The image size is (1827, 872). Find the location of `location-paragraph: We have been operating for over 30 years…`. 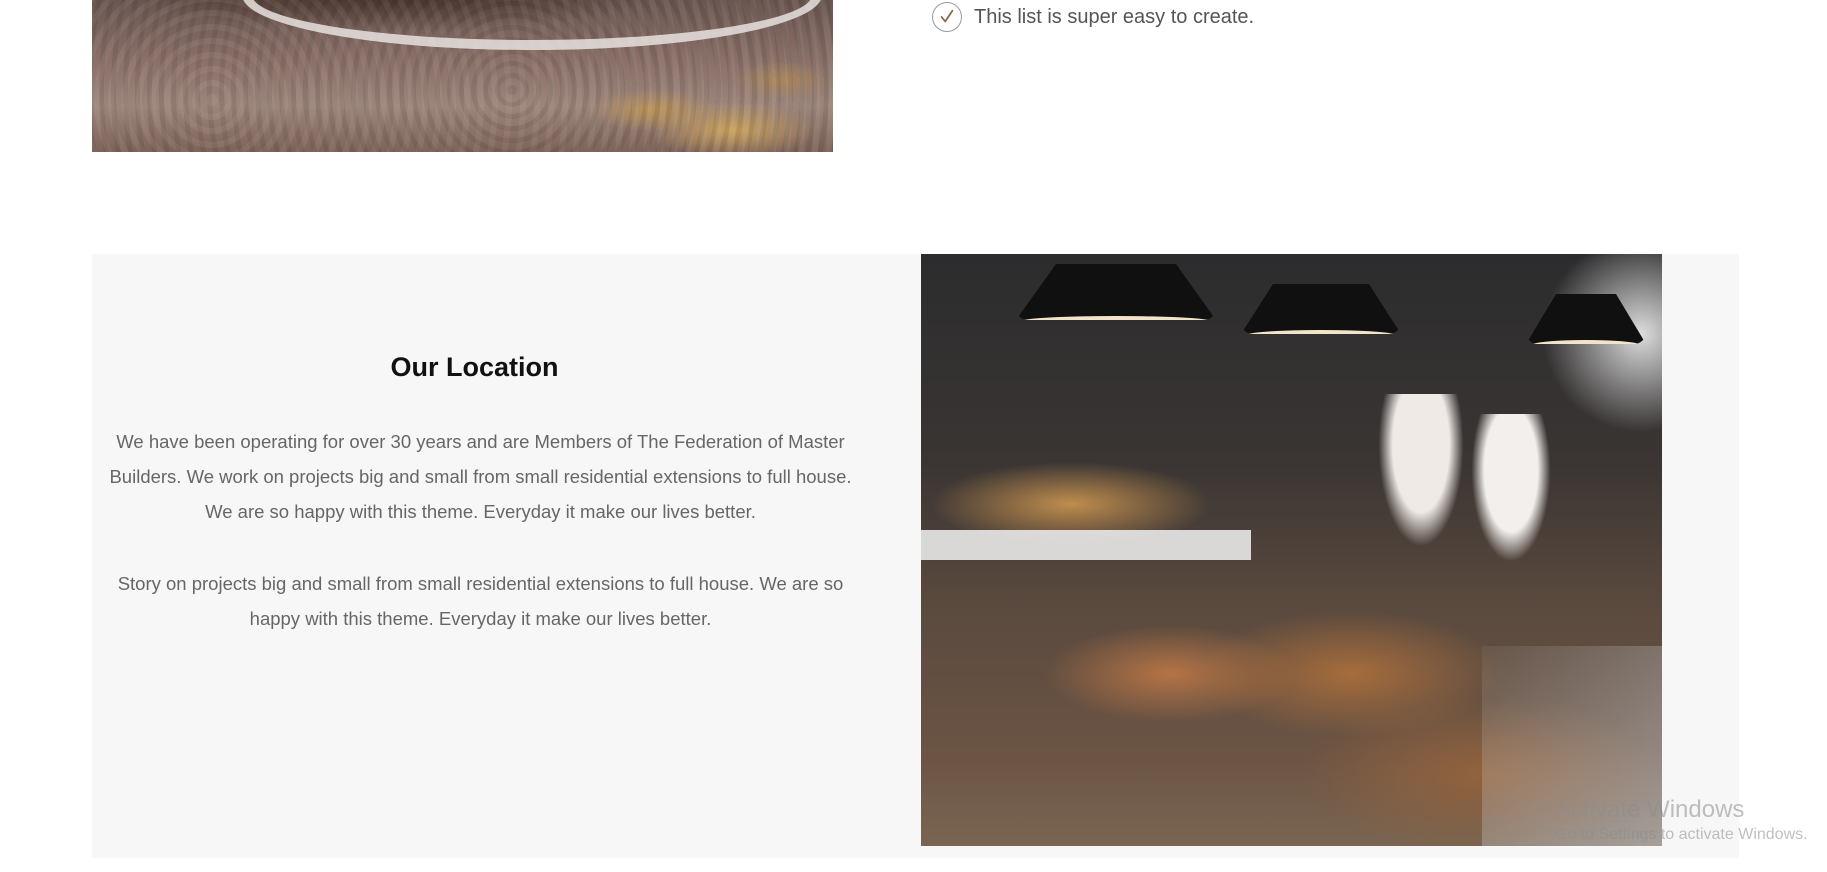

location-paragraph: We have been operating for over 30 years… is located at coordinates (480, 476).